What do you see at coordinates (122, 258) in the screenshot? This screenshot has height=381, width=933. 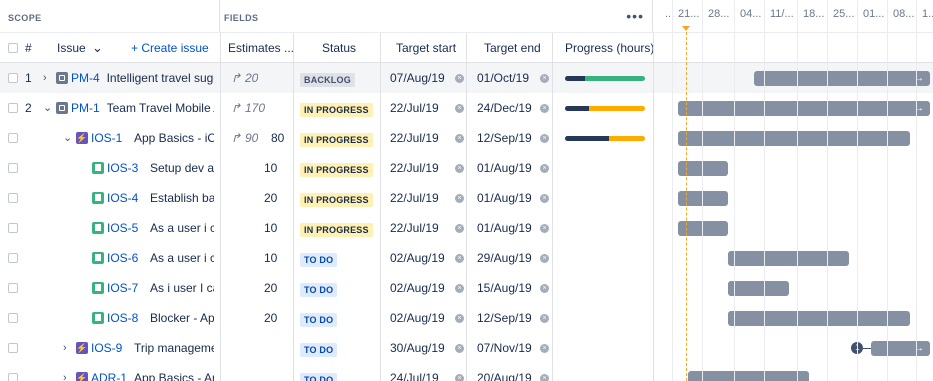 I see `issue-key-link: IOS-6` at bounding box center [122, 258].